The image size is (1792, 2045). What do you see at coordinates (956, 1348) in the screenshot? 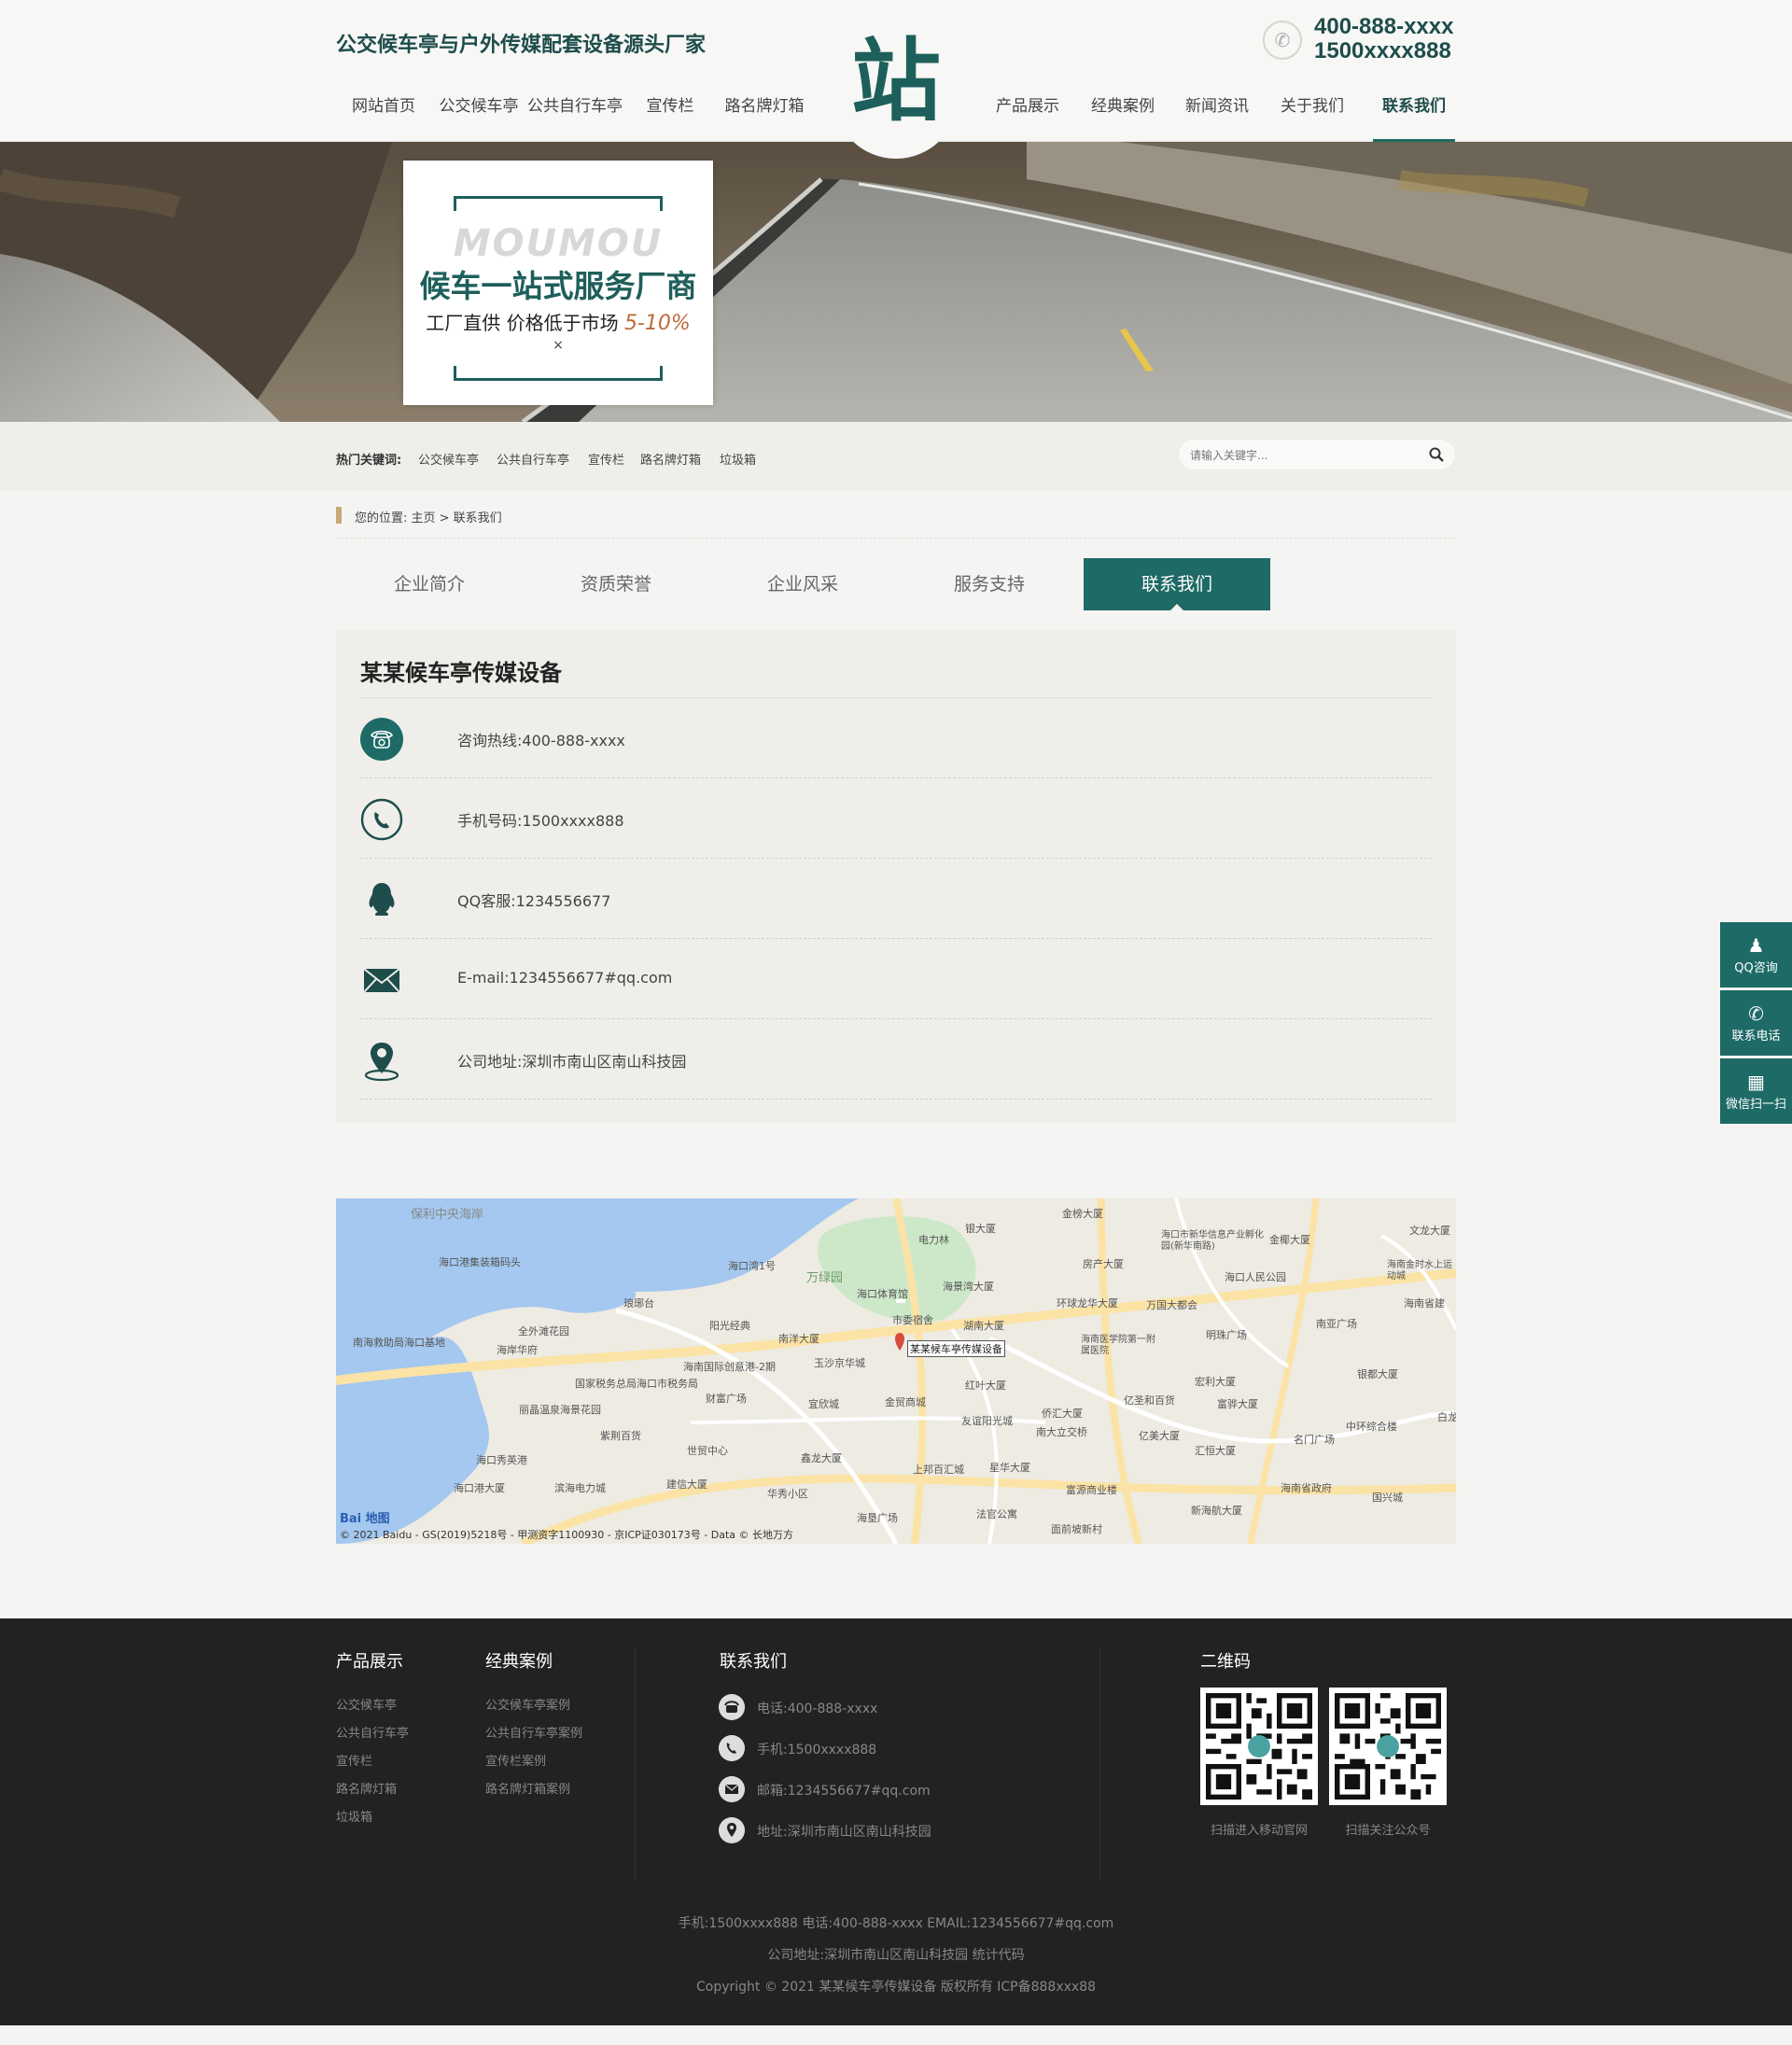
I see `map-marker-label: 某某候车亭传媒设备` at bounding box center [956, 1348].